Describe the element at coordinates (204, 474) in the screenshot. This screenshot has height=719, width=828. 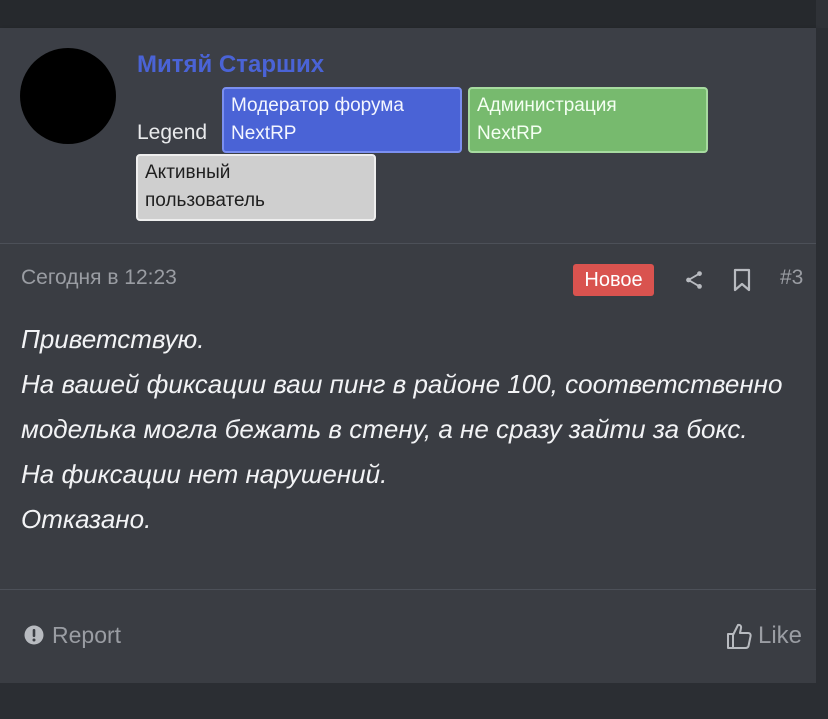
I see `message-line: На фиксации нет нарушений.` at that location.